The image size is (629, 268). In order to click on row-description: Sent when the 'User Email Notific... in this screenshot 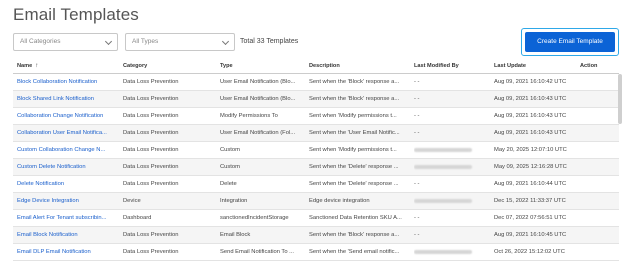, I will do `click(354, 133)`.